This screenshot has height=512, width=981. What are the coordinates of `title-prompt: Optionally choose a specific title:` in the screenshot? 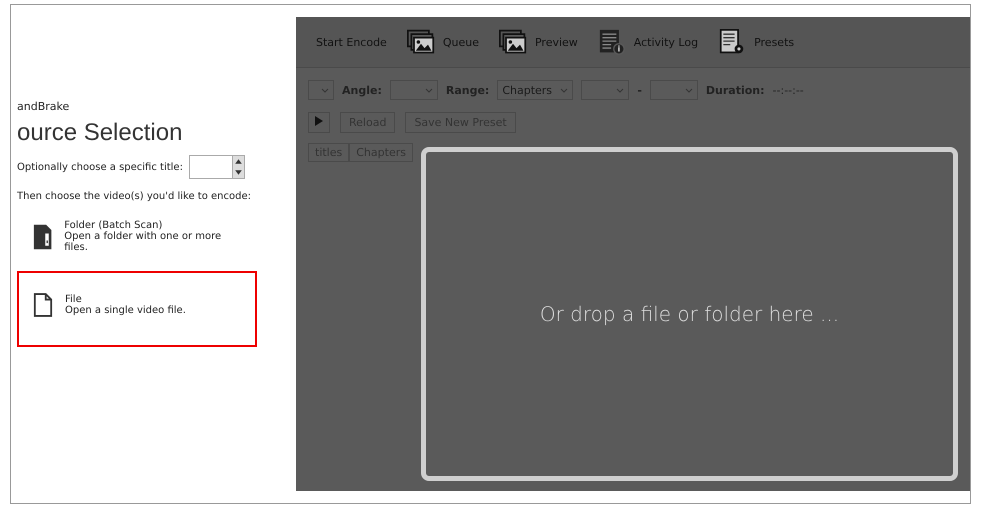 It's located at (100, 167).